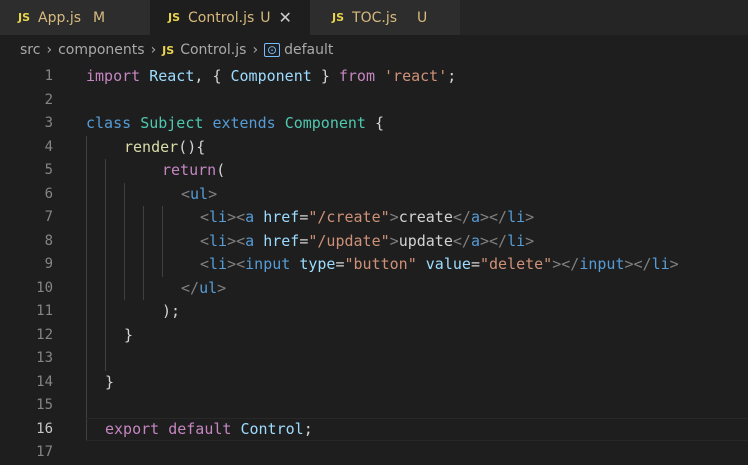  I want to click on code-line: 6 <ul>, so click(374, 195).